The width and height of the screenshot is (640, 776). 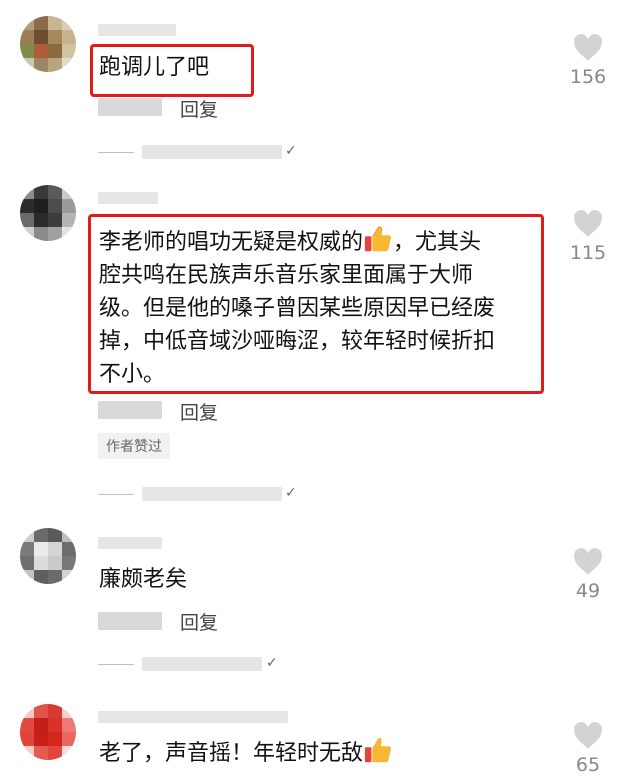 What do you see at coordinates (132, 374) in the screenshot?
I see `comment-line: 不小。` at bounding box center [132, 374].